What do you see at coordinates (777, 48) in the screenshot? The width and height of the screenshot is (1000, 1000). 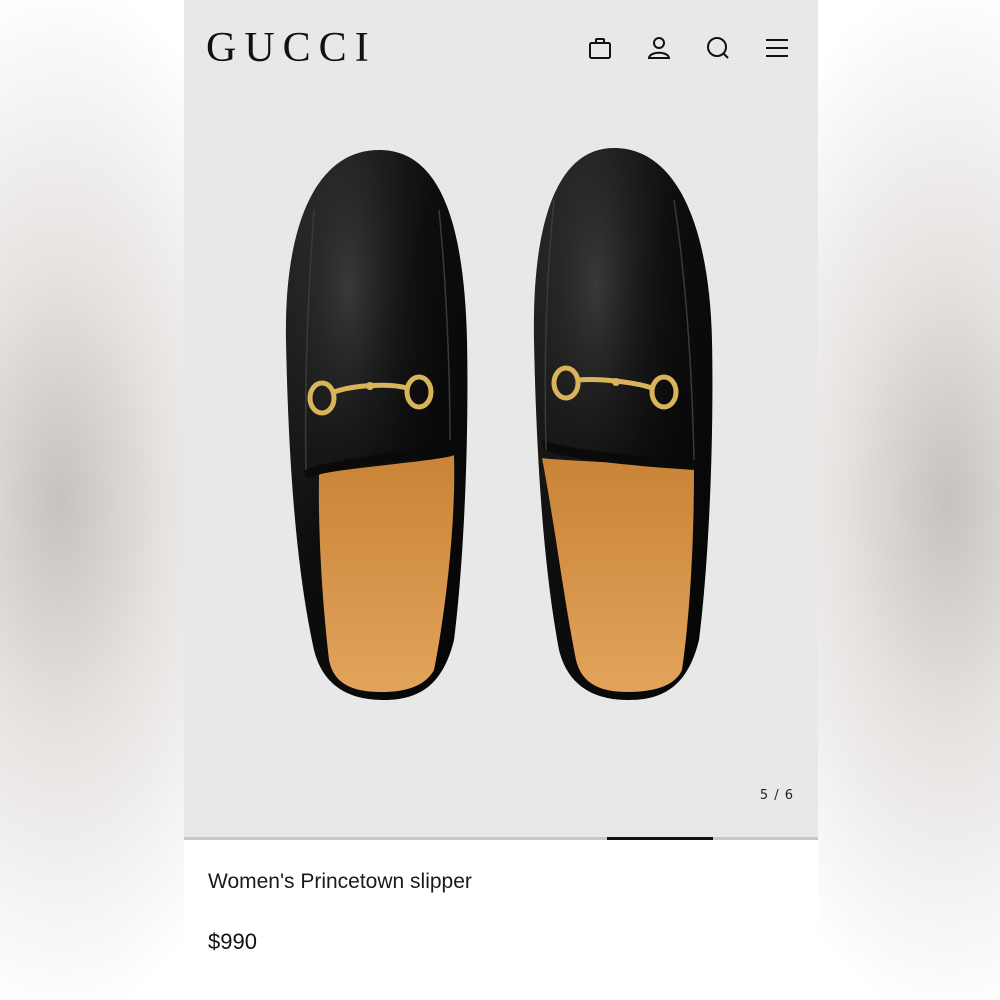 I see `menu-icon` at bounding box center [777, 48].